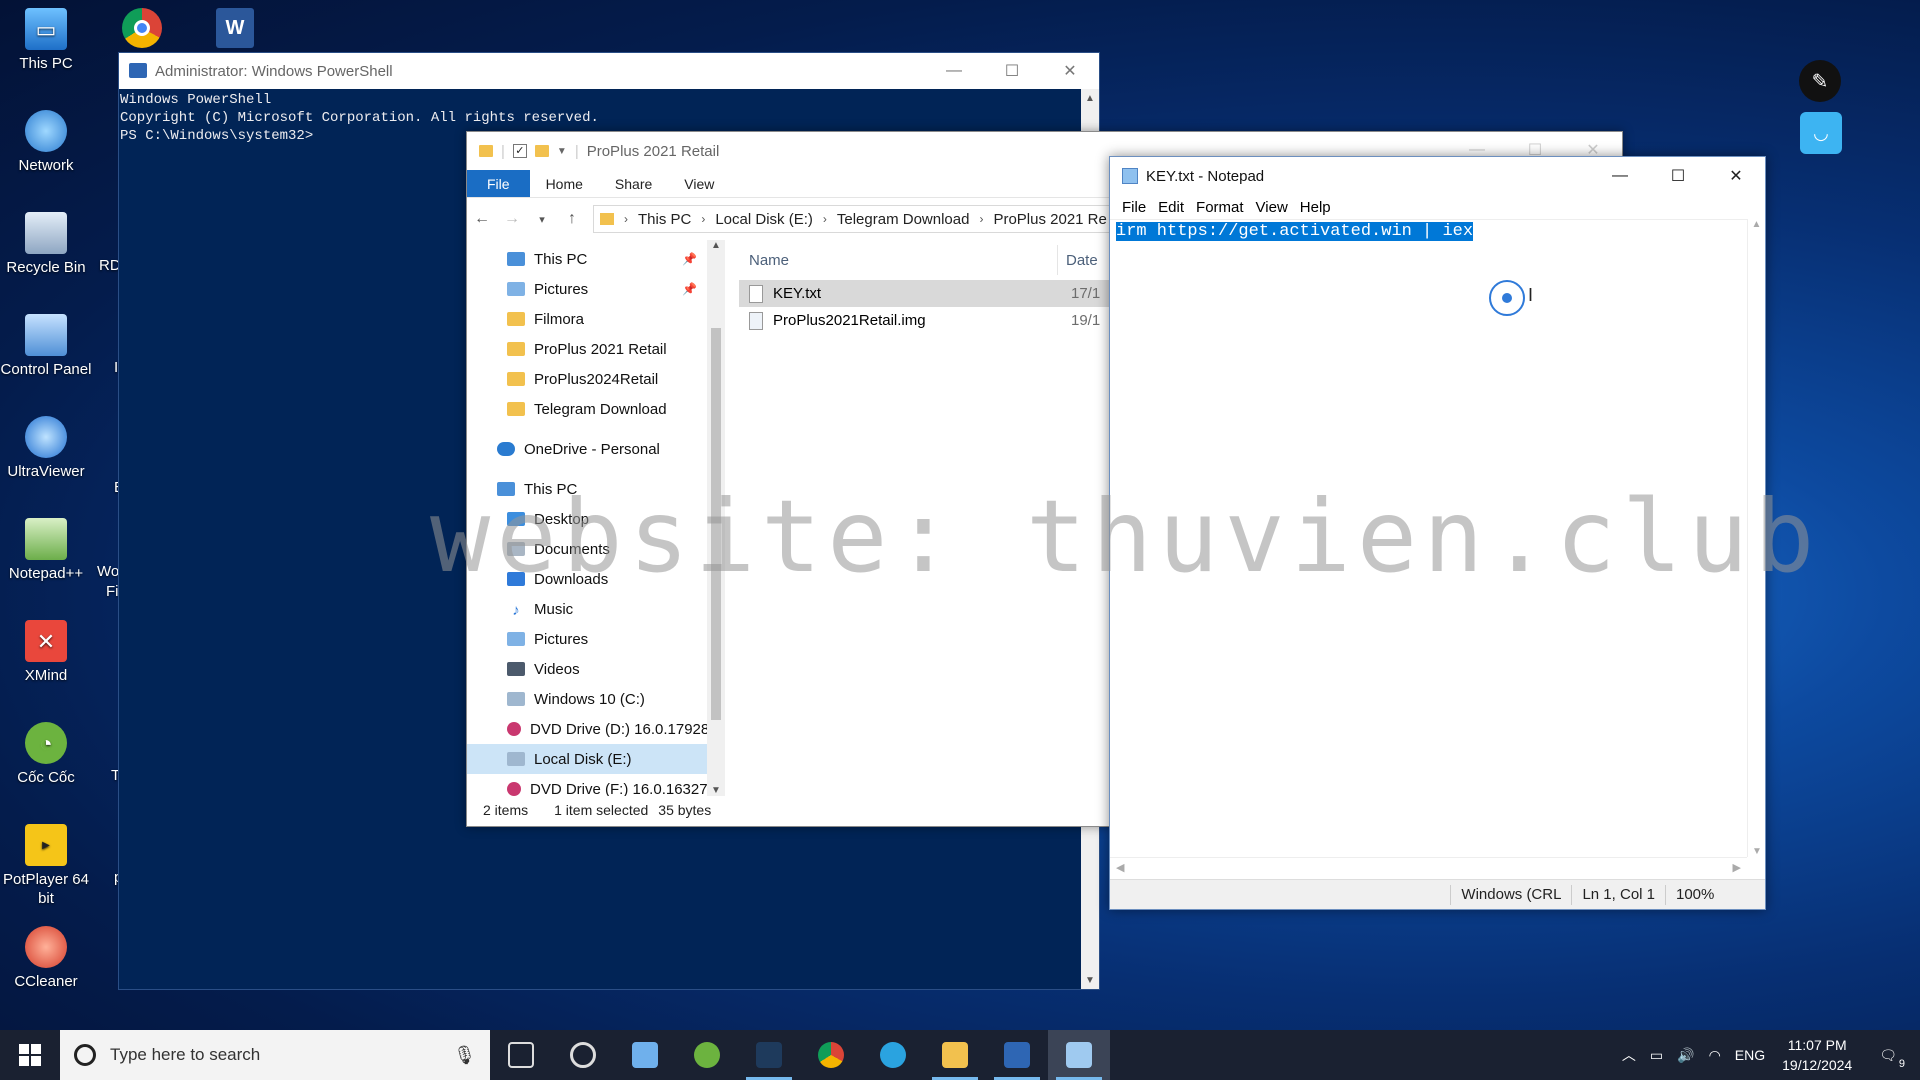 This screenshot has width=1920, height=1080. Describe the element at coordinates (587, 489) in the screenshot. I see `nav-item-this-pc: This PC` at that location.